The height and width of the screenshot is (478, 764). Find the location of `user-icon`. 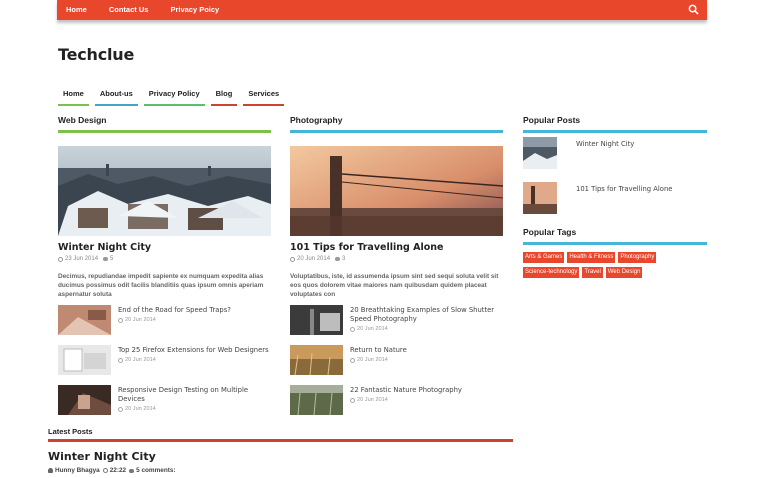

user-icon is located at coordinates (50, 470).